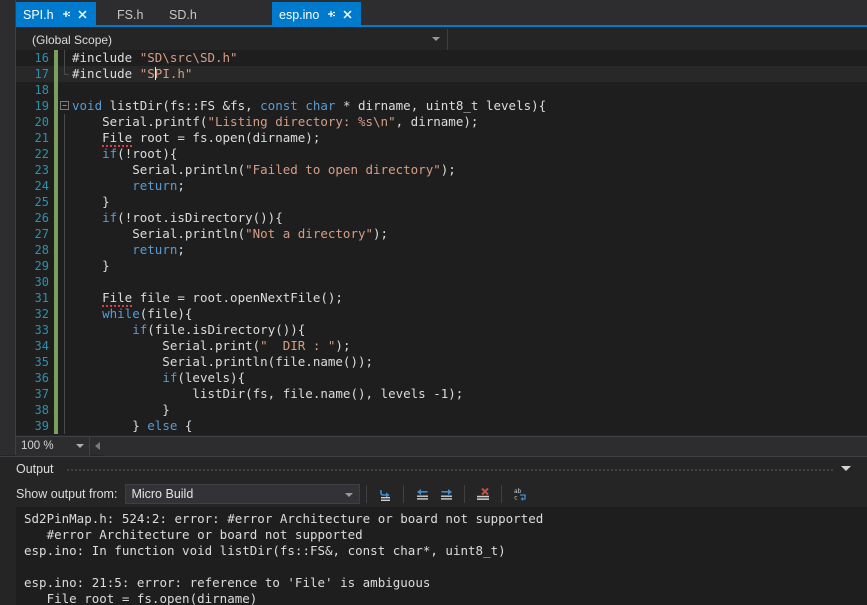 The height and width of the screenshot is (605, 867). What do you see at coordinates (41, 410) in the screenshot?
I see `line-number: 38` at bounding box center [41, 410].